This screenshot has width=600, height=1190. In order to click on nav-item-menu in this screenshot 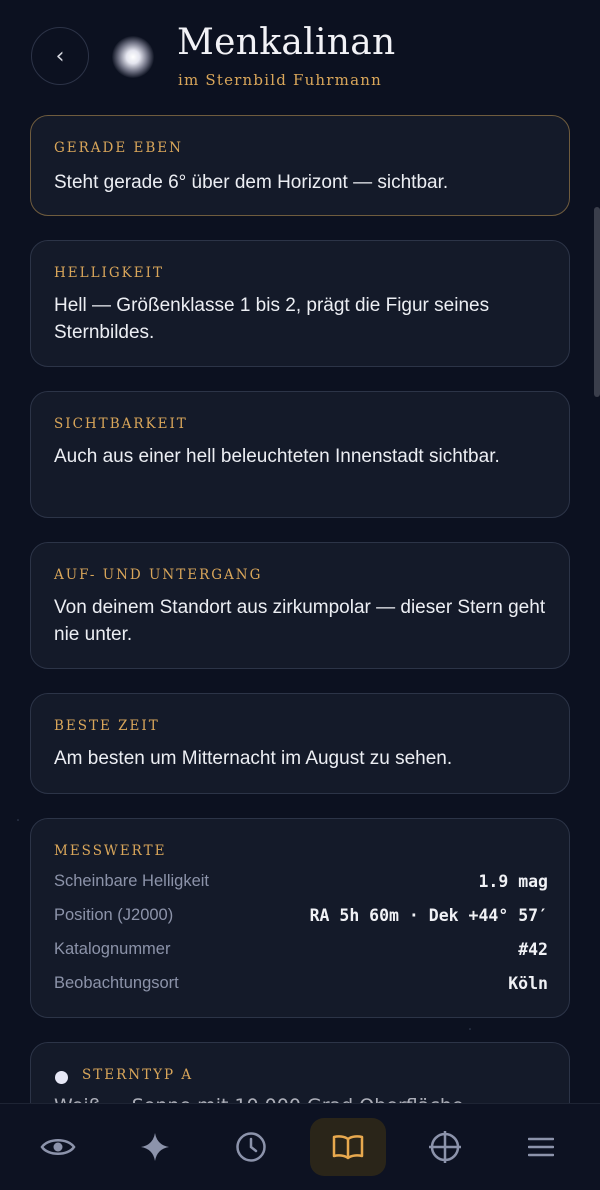, I will do `click(541, 1147)`.